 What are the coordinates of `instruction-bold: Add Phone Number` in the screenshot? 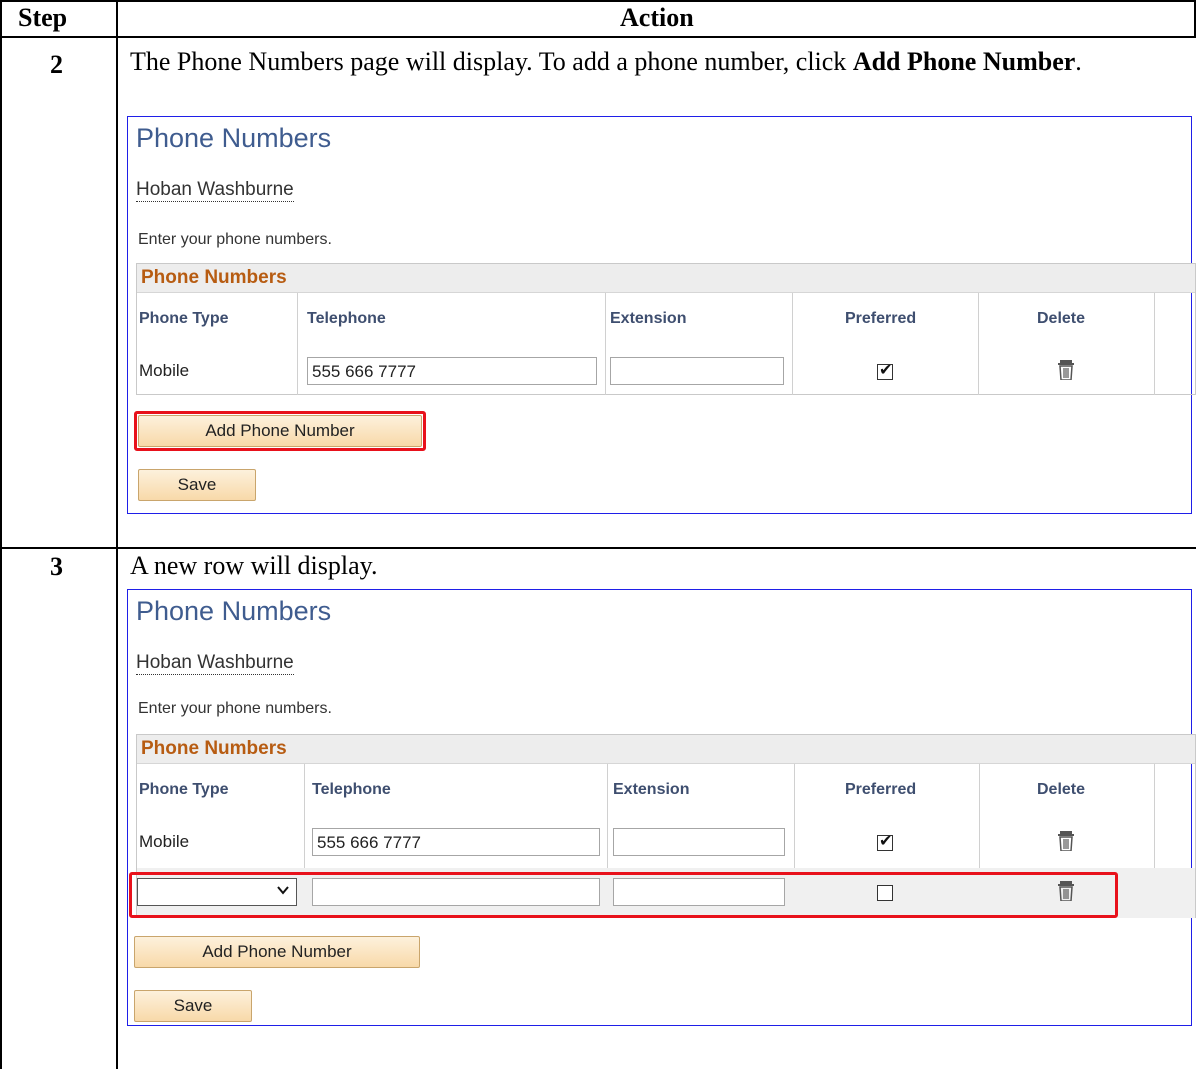 It's located at (964, 61).